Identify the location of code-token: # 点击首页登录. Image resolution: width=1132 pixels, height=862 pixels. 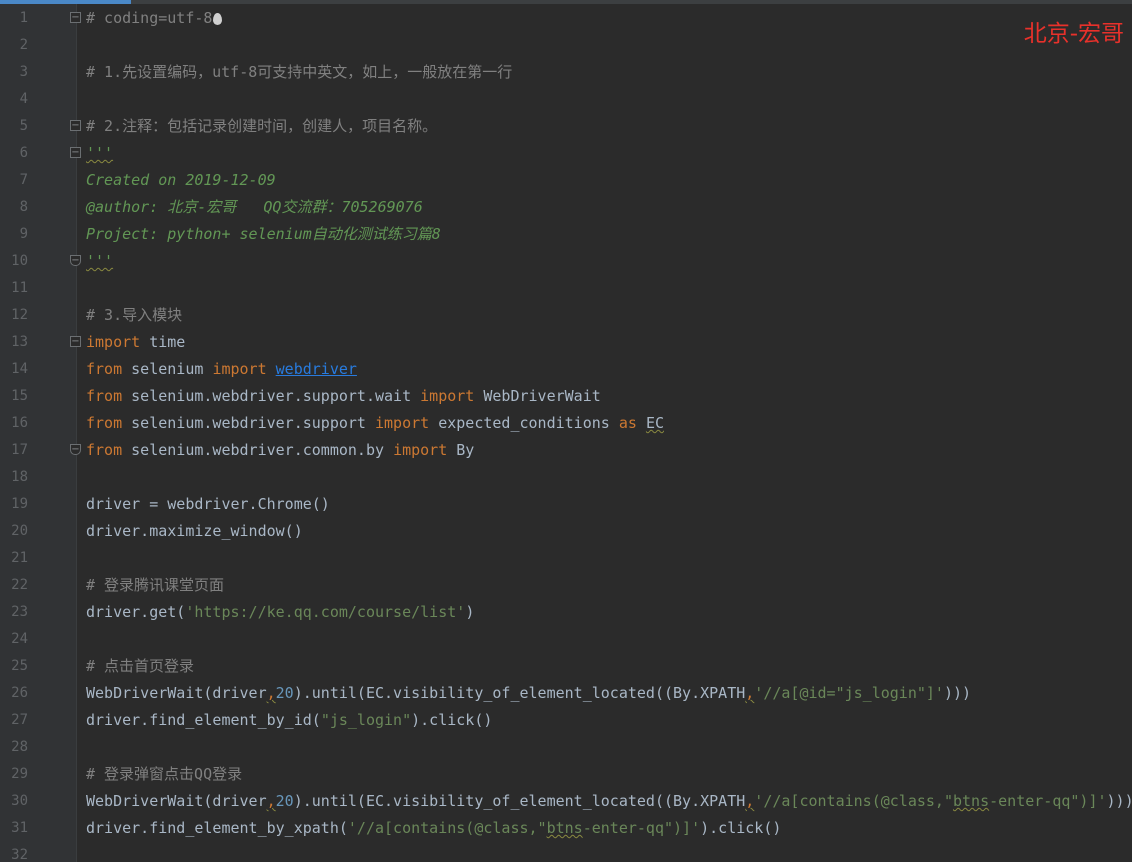
(140, 666).